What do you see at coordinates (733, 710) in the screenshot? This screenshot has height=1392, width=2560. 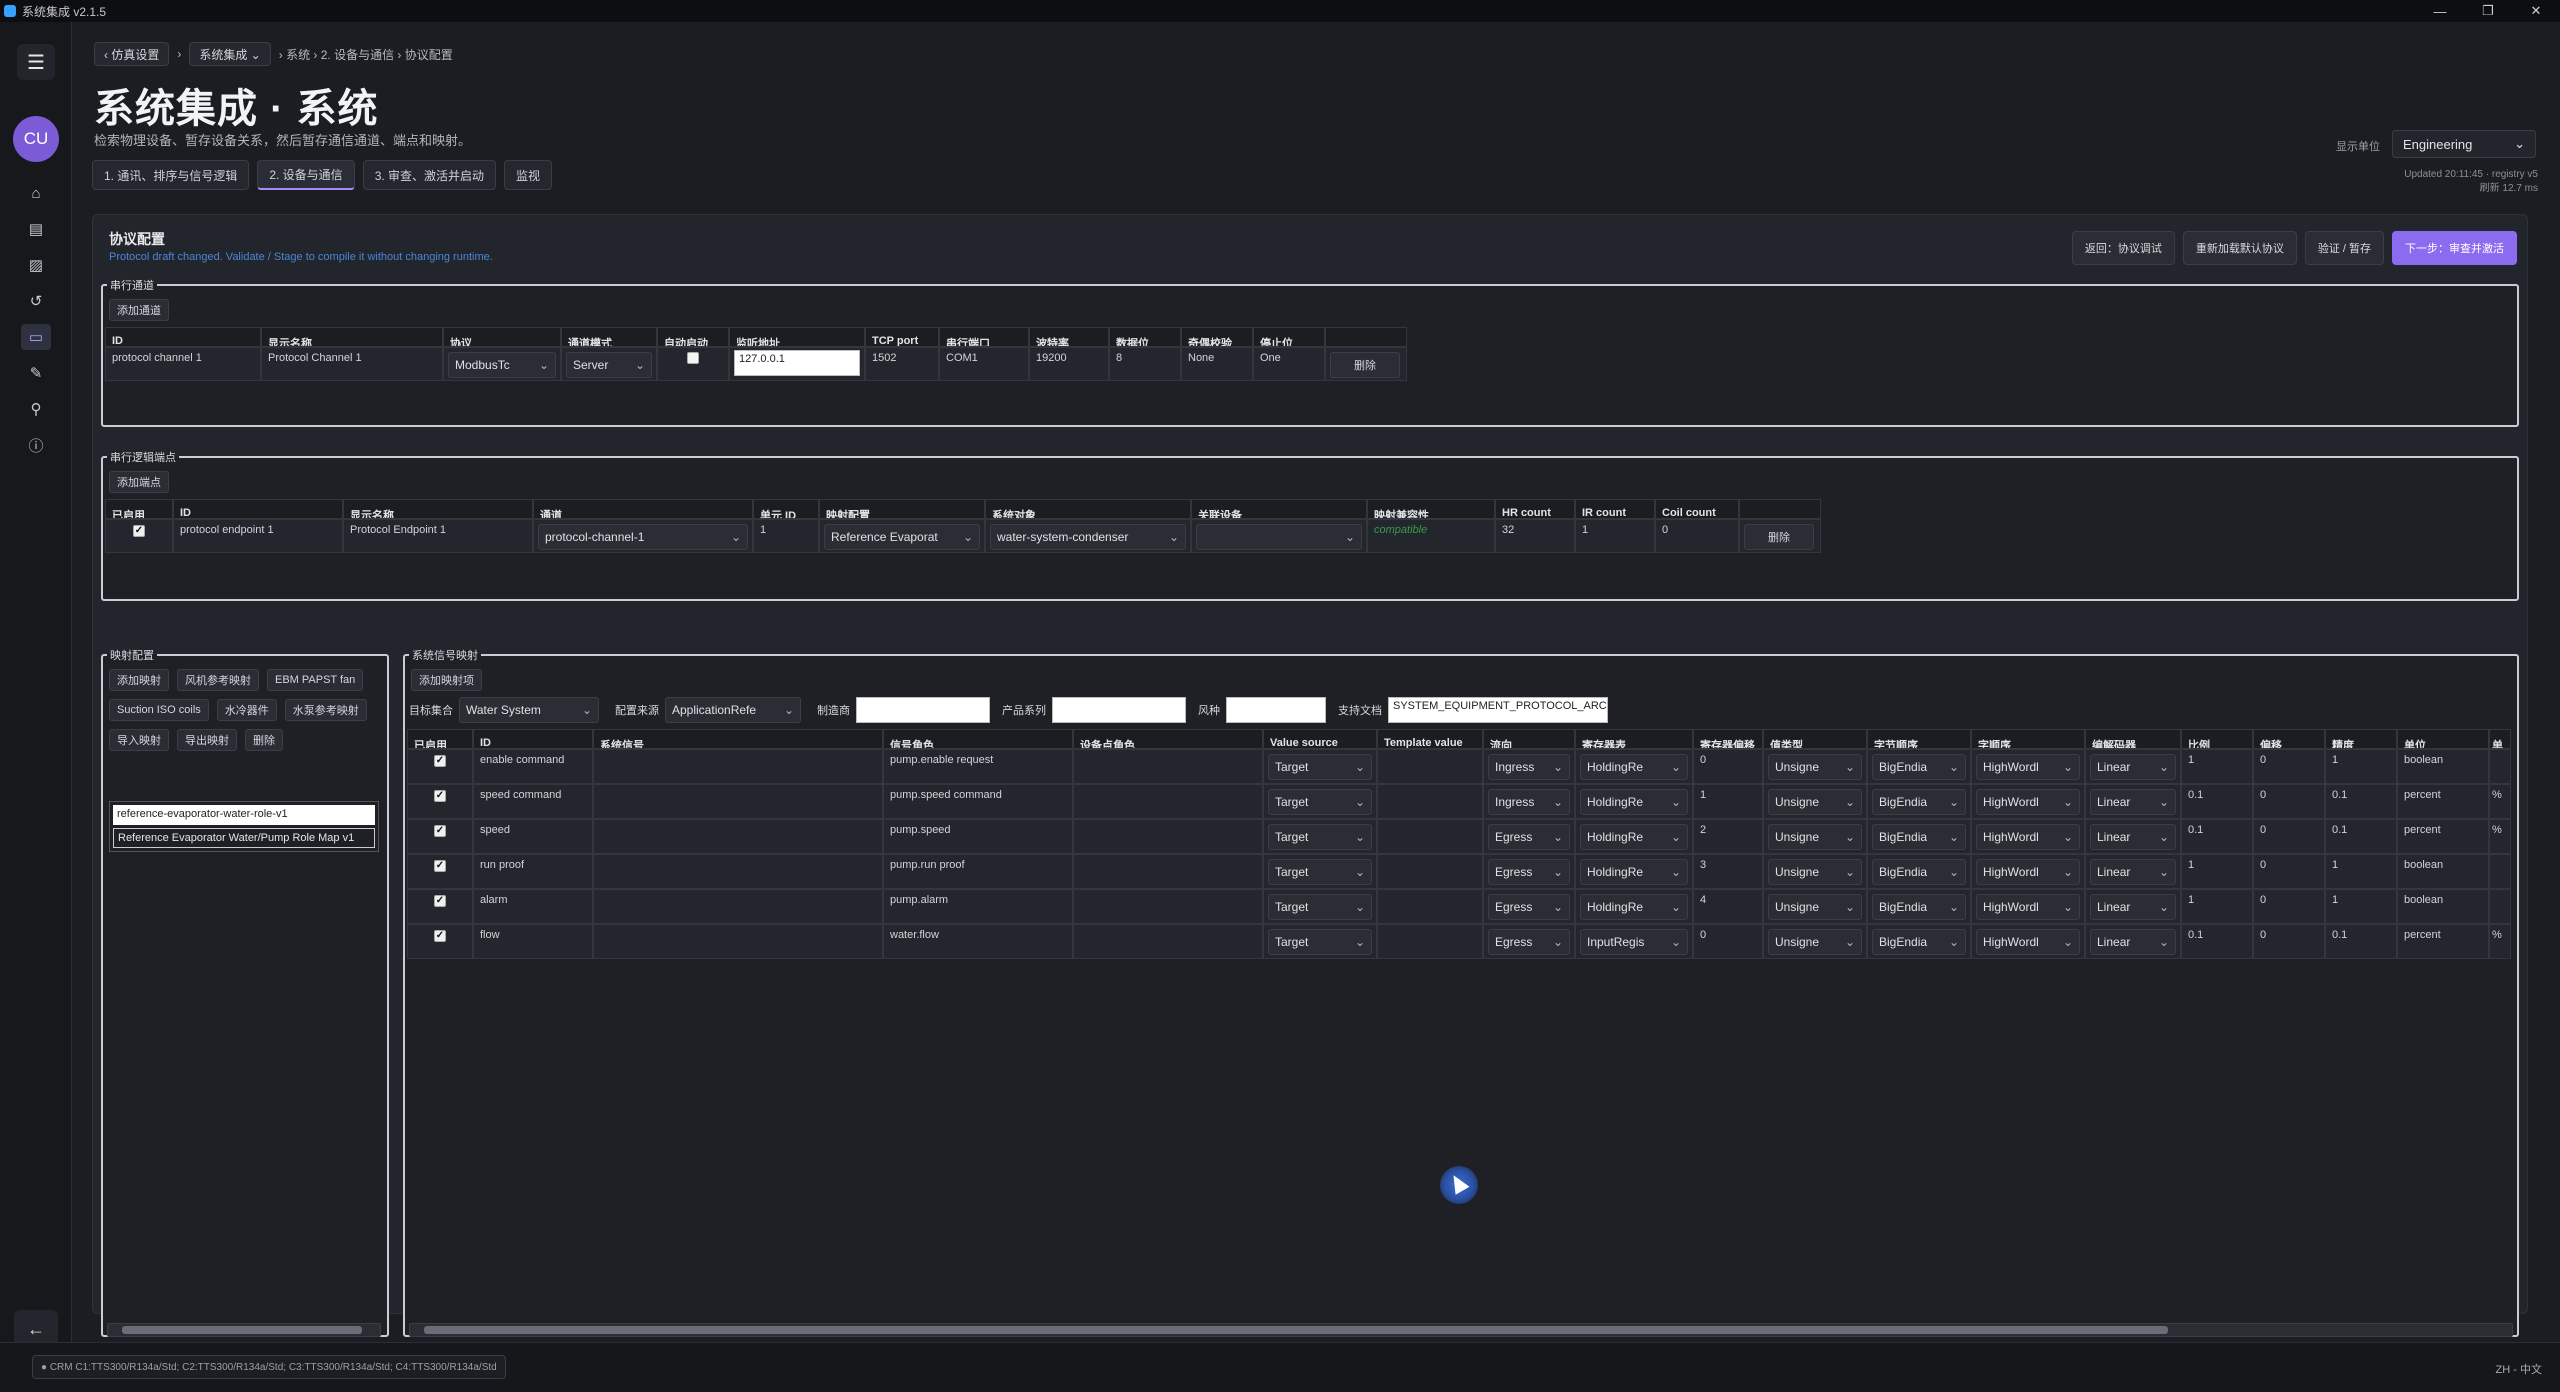 I see `source-select: ApplicationRefe ⌄` at bounding box center [733, 710].